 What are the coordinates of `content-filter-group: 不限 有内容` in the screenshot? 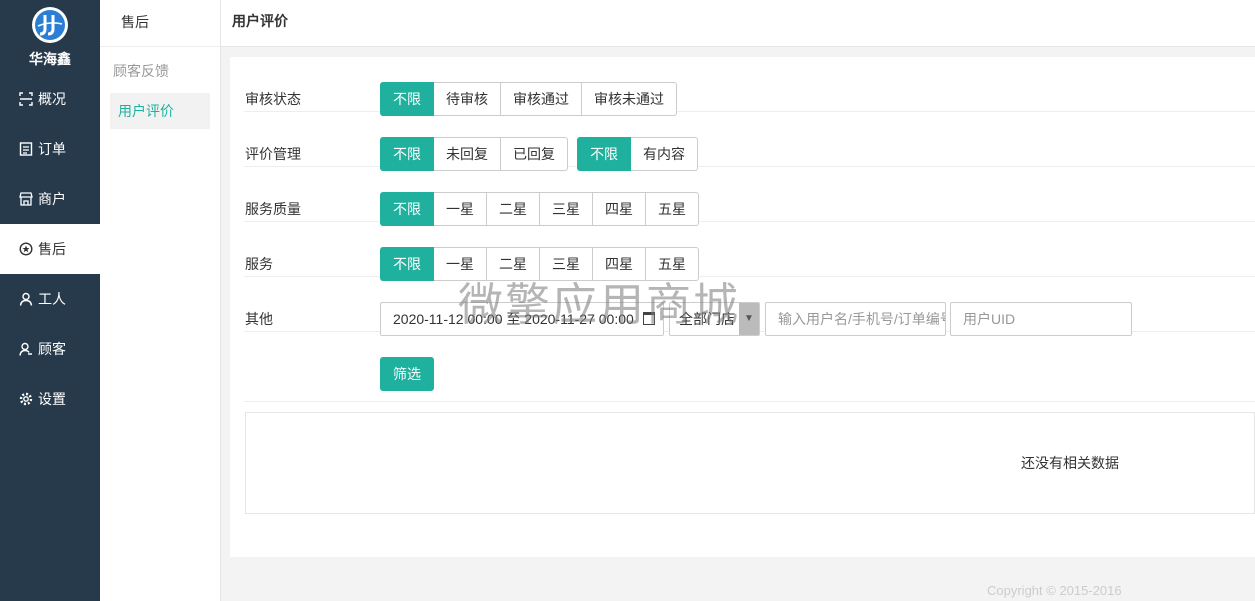 It's located at (637, 154).